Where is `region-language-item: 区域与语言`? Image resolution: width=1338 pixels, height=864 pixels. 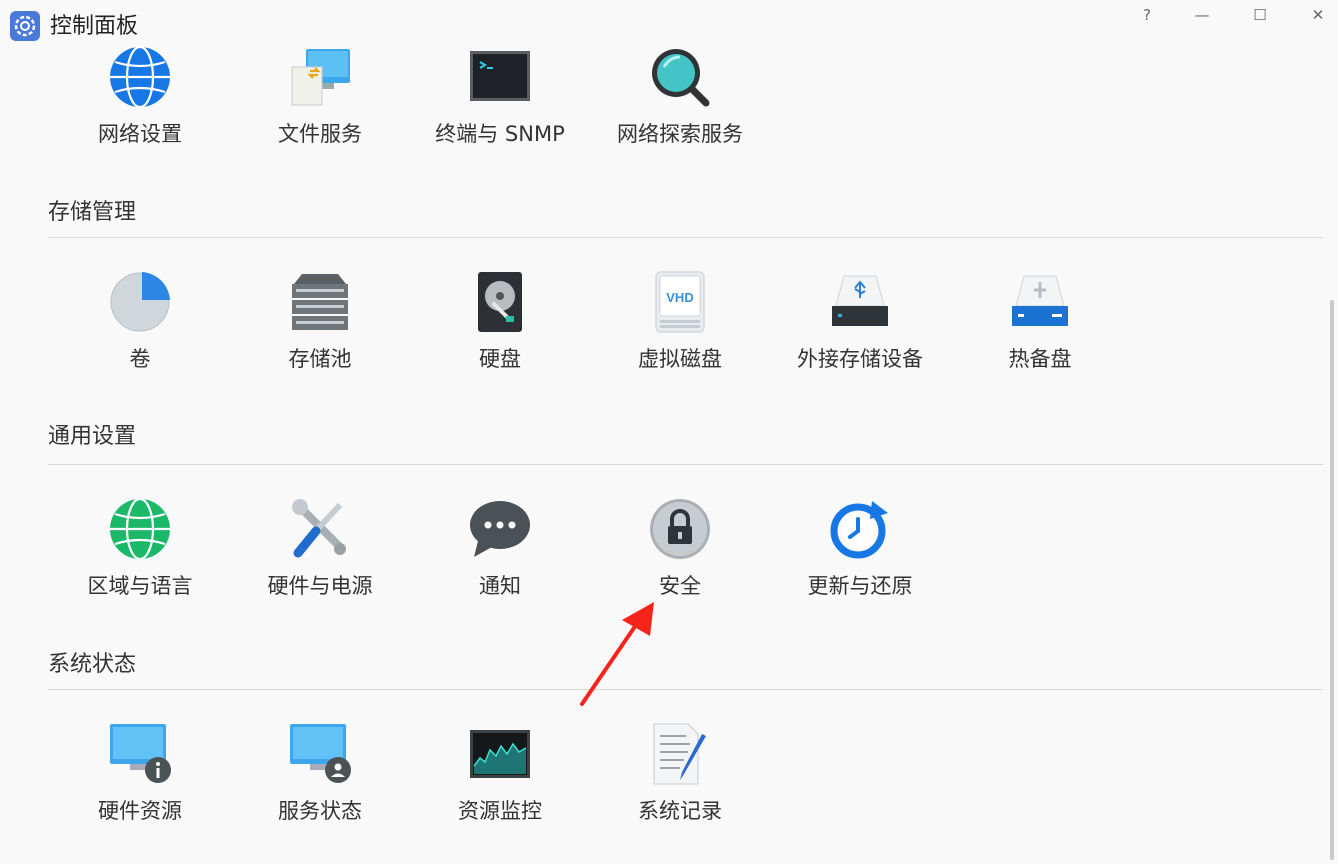 region-language-item: 区域与语言 is located at coordinates (140, 557).